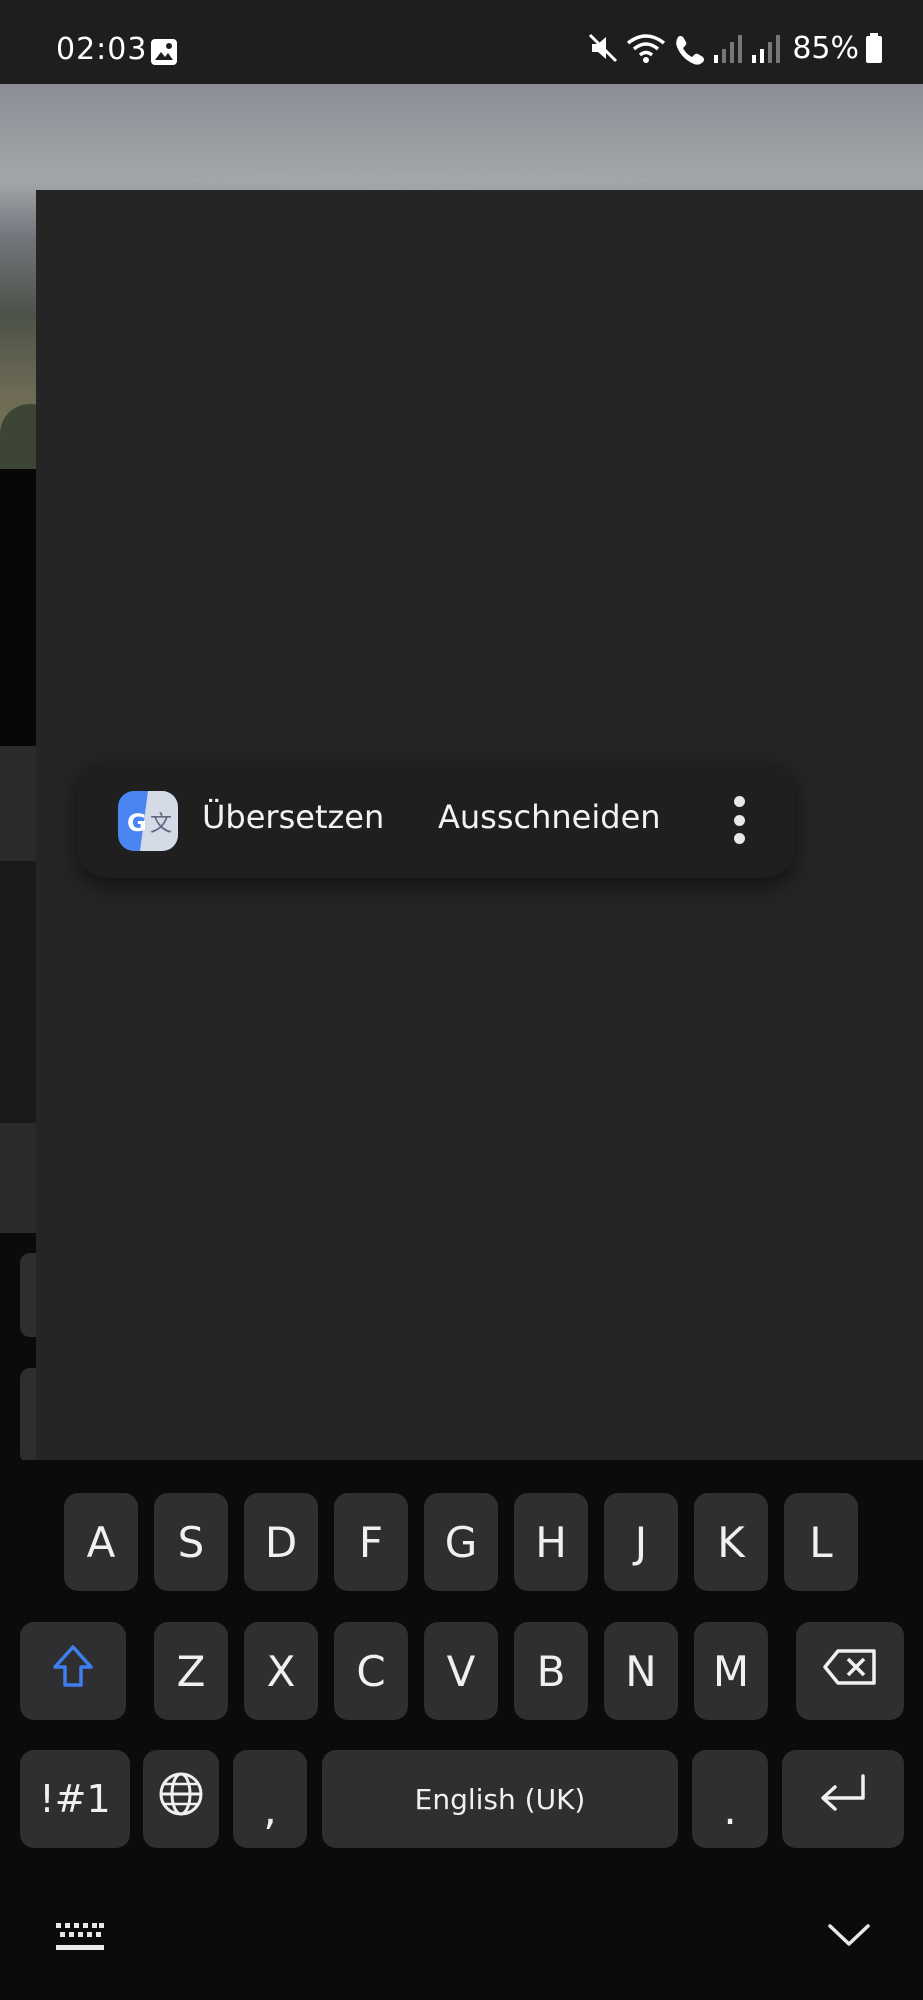 The image size is (923, 2000). I want to click on status-time: 02:03, so click(102, 49).